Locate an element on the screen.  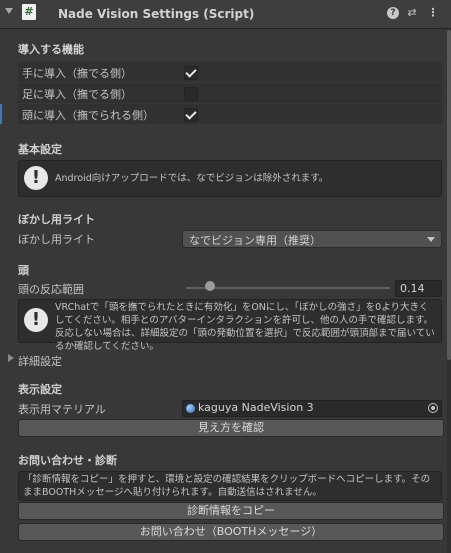
head-section-title: 頭 is located at coordinates (23, 270).